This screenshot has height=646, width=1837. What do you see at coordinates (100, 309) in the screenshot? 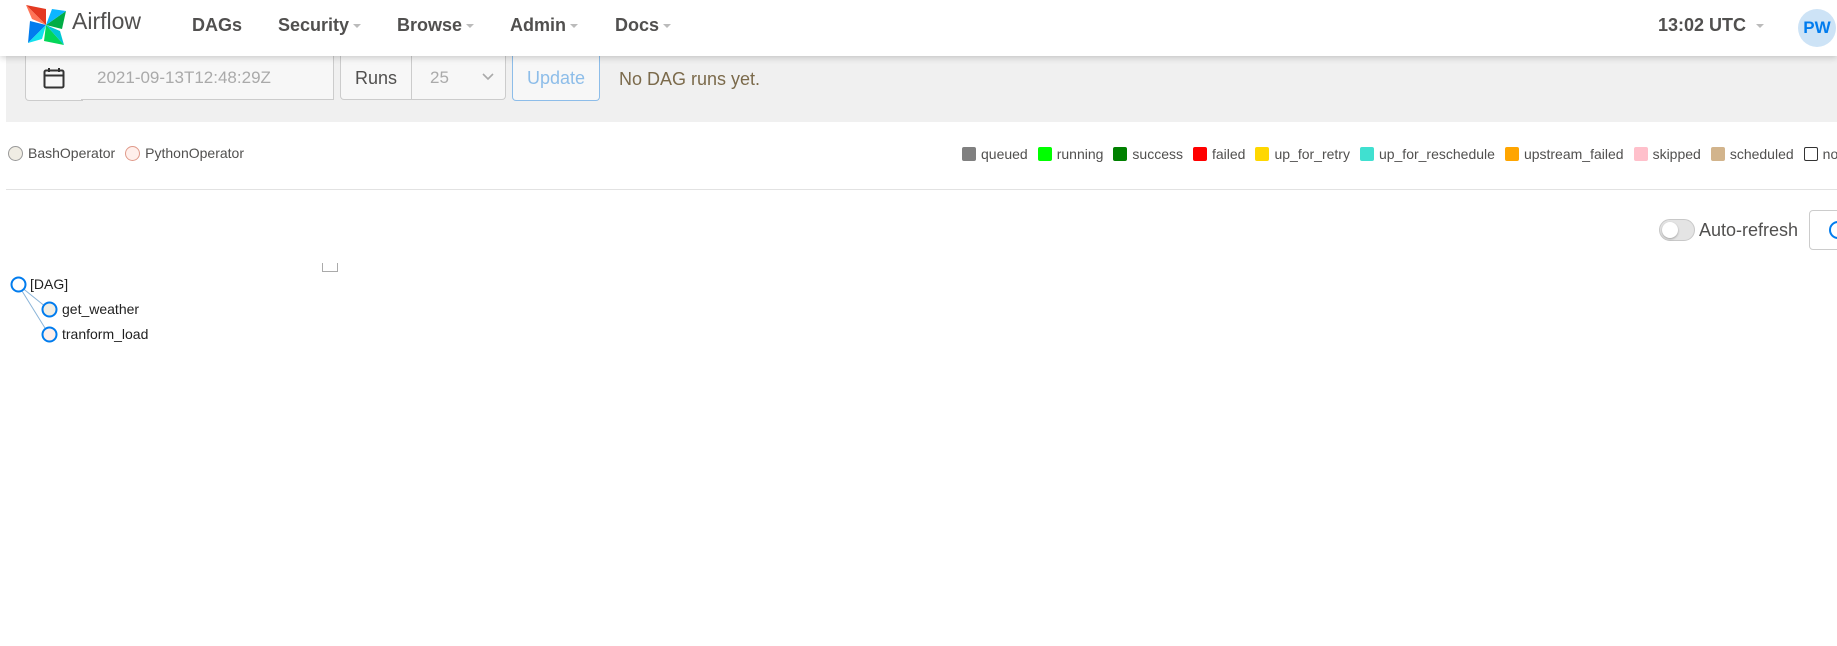
I see `tree-task-label: get_weather` at bounding box center [100, 309].